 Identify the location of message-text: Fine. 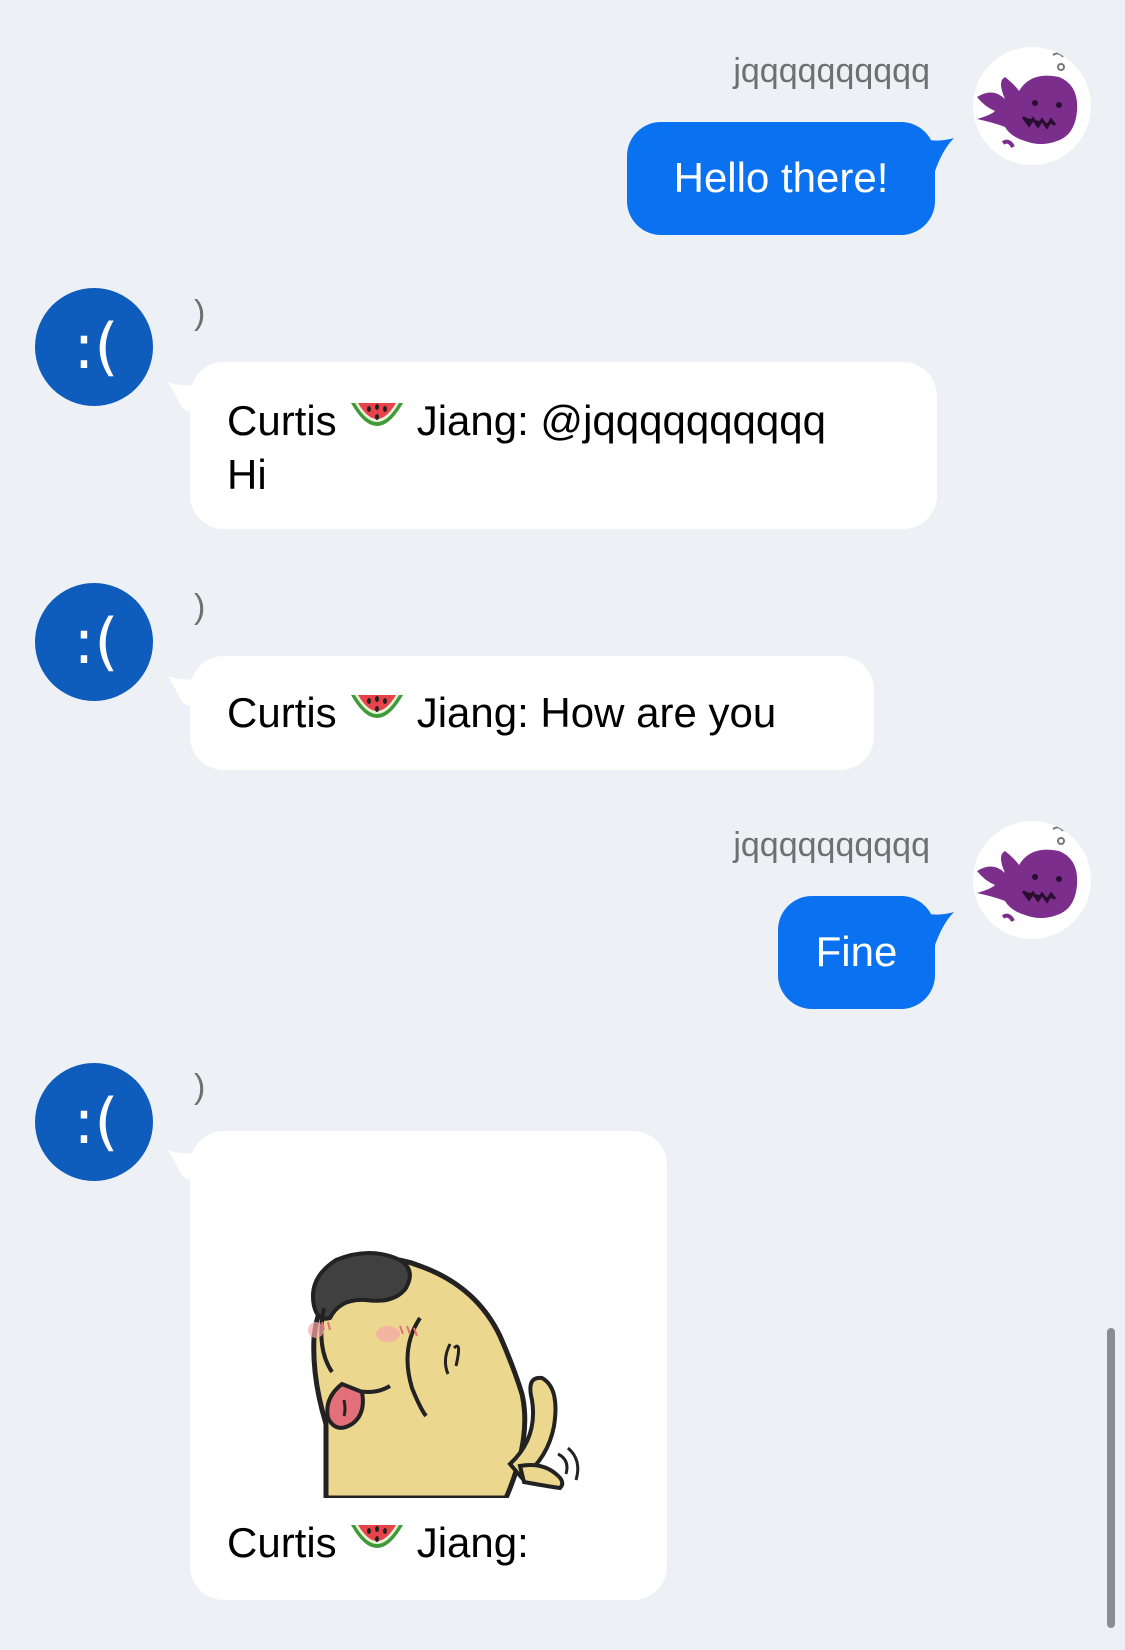
(856, 951).